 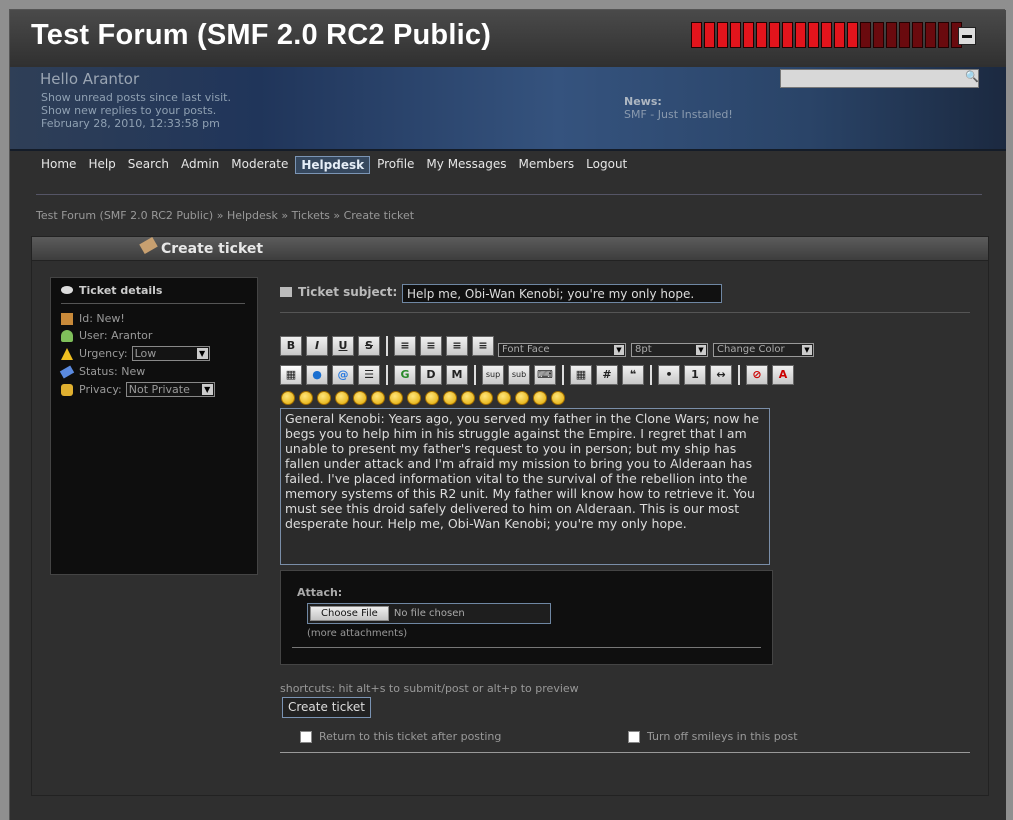 I want to click on file-input: Choose File No file chosen, so click(x=429, y=613).